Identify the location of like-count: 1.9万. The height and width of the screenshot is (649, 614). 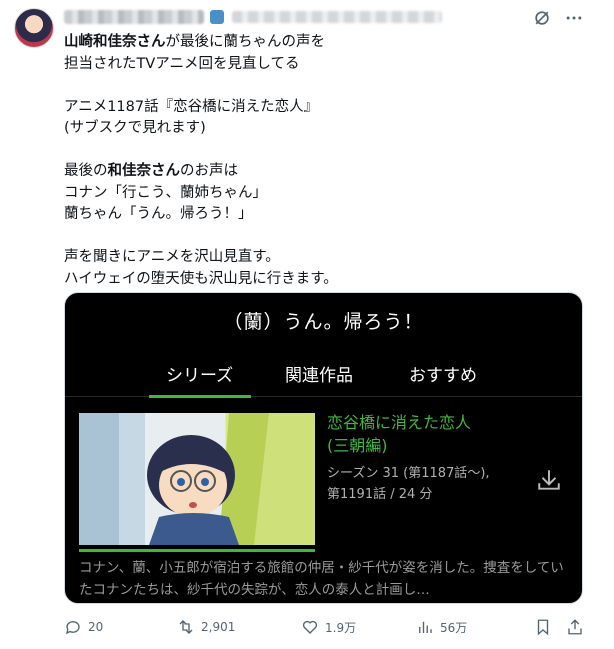
(341, 627).